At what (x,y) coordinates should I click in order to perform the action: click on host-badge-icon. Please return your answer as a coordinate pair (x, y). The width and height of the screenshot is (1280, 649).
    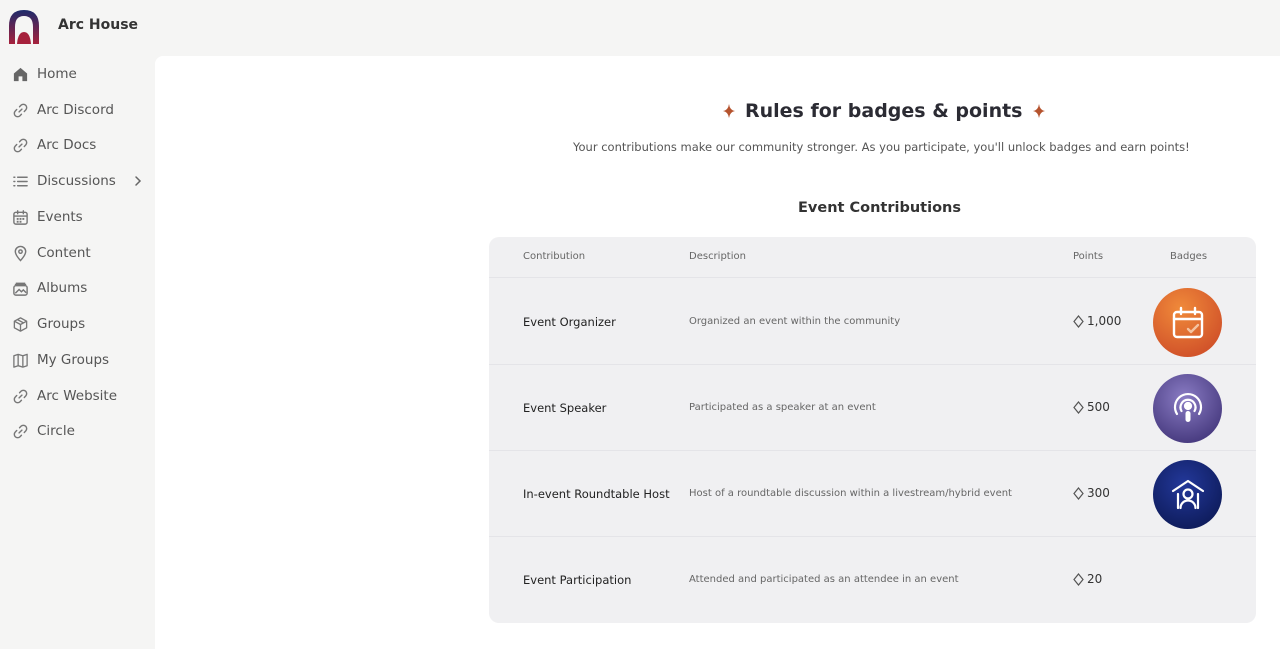
    Looking at the image, I should click on (1187, 494).